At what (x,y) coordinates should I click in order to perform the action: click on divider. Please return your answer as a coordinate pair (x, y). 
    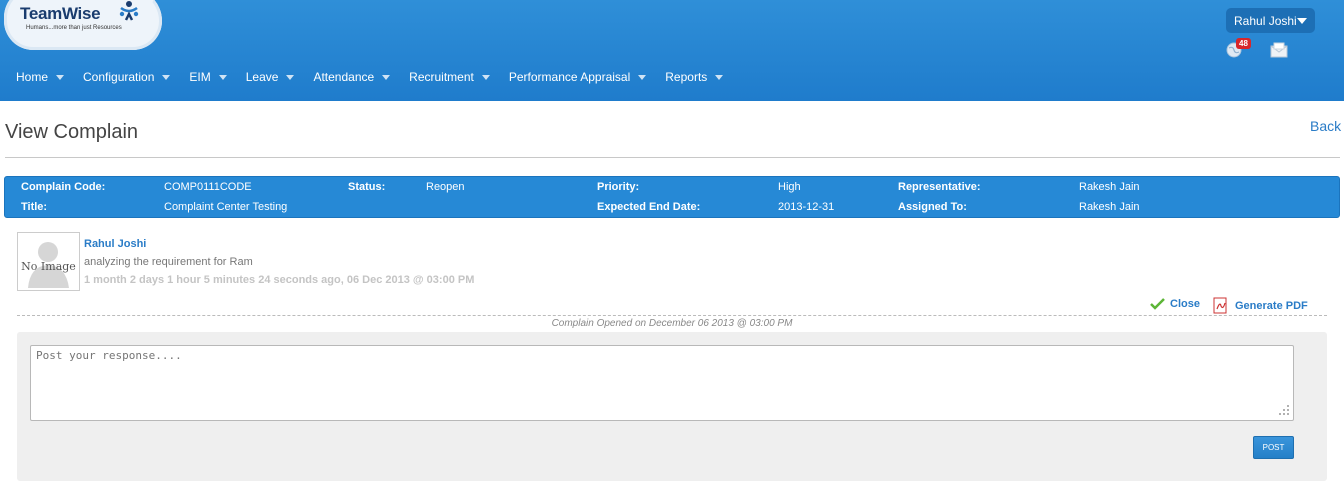
    Looking at the image, I should click on (672, 157).